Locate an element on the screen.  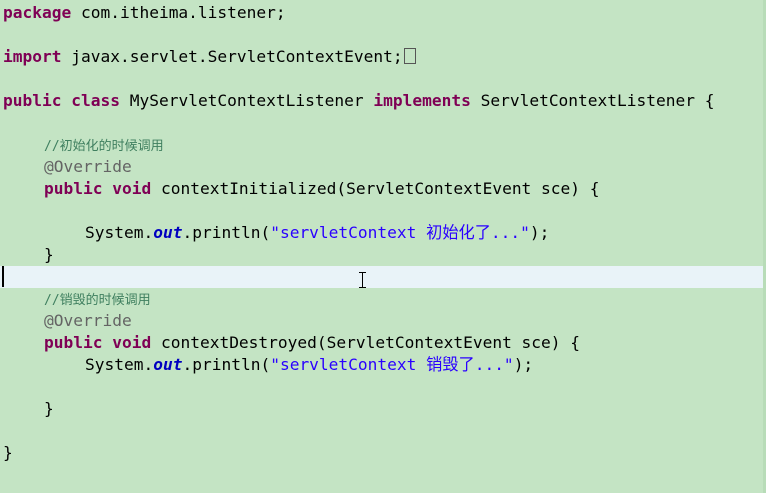
init-keyword-void: void is located at coordinates (132, 188).